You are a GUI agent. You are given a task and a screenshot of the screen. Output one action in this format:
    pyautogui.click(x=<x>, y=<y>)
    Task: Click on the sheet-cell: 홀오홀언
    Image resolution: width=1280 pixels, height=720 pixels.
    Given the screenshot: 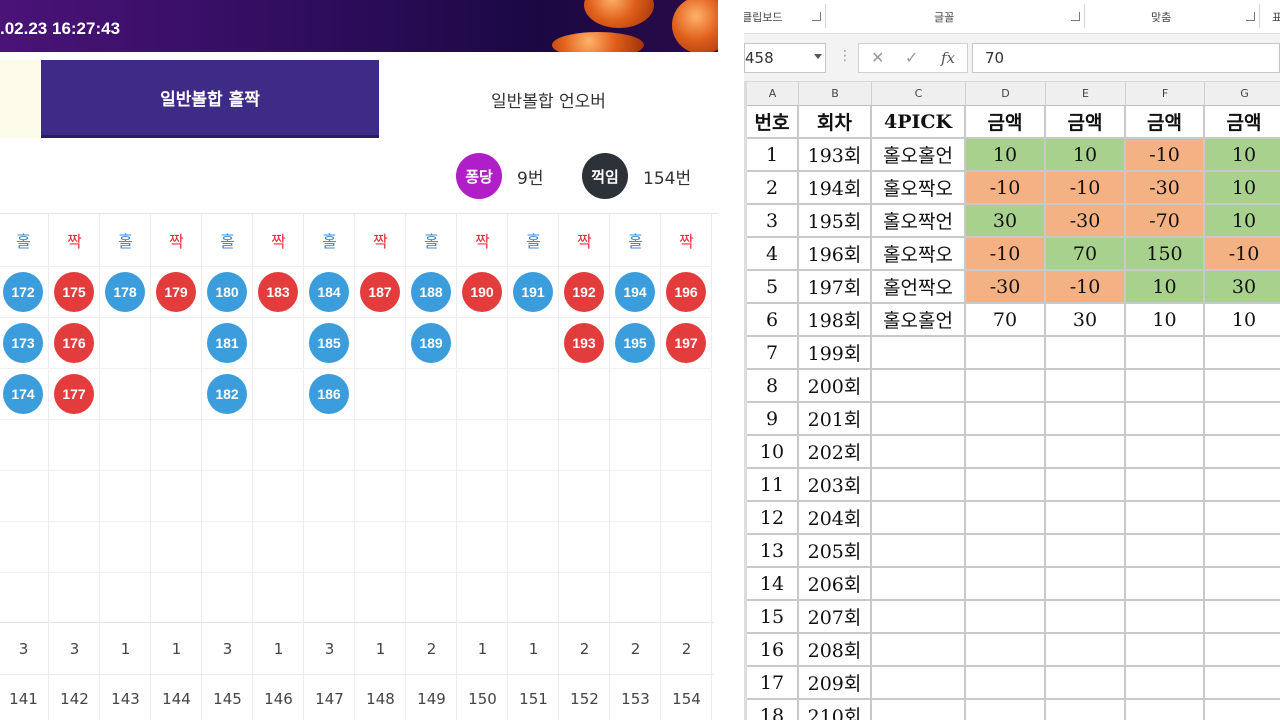 What is the action you would take?
    pyautogui.click(x=919, y=155)
    